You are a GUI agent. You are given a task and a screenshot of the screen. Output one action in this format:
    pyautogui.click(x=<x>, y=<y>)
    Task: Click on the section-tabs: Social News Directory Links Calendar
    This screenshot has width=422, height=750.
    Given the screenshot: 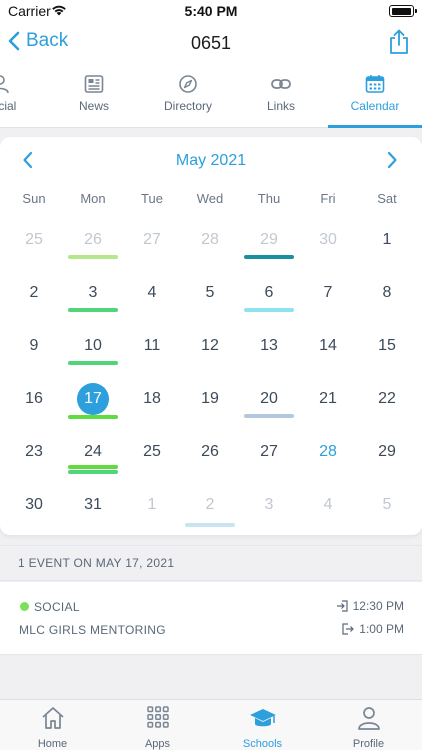 What is the action you would take?
    pyautogui.click(x=211, y=96)
    